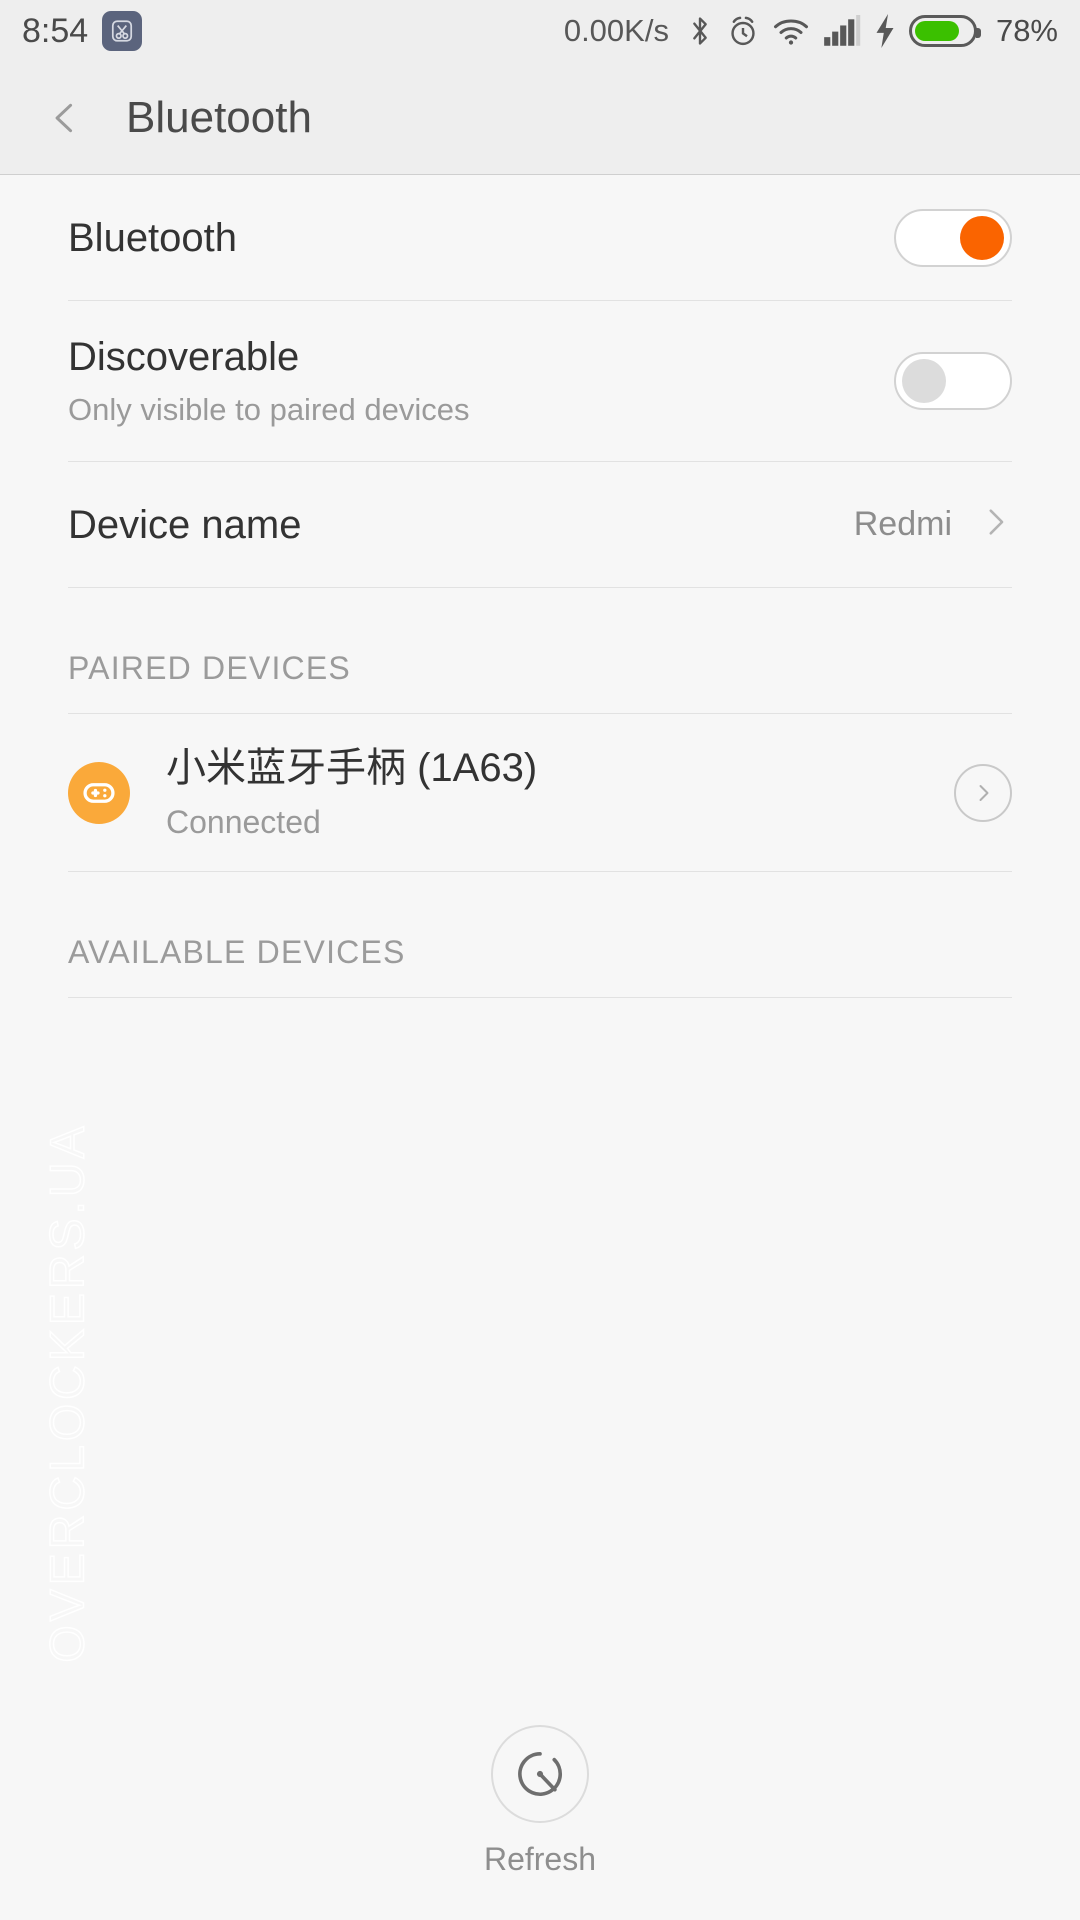 This screenshot has height=1920, width=1080. What do you see at coordinates (540, 997) in the screenshot?
I see `divider` at bounding box center [540, 997].